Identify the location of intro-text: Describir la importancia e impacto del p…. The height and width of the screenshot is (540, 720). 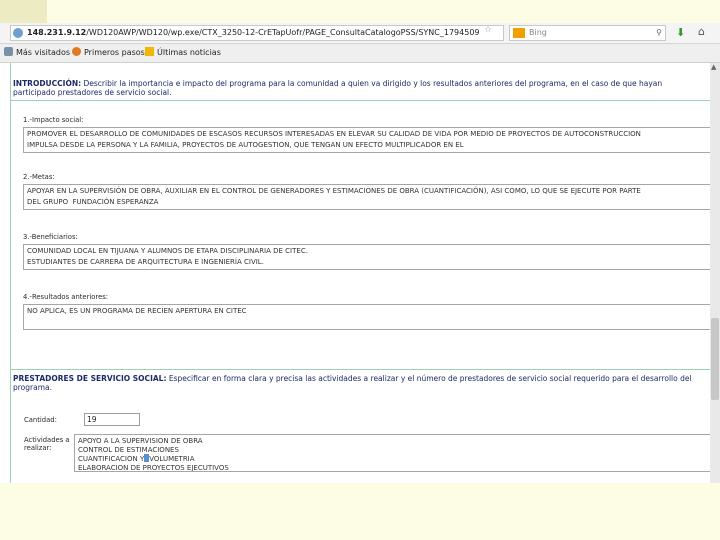
(373, 83).